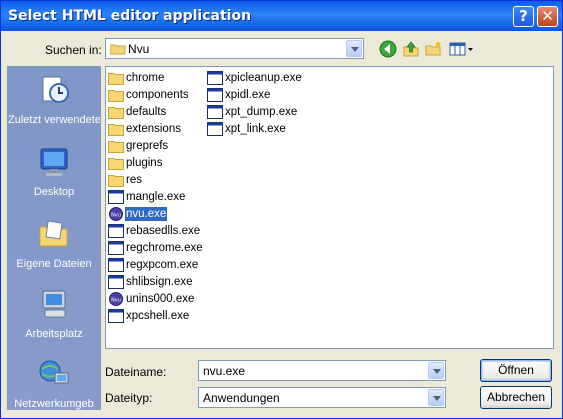  Describe the element at coordinates (436, 370) in the screenshot. I see `filename-dropdown-arrow` at that location.